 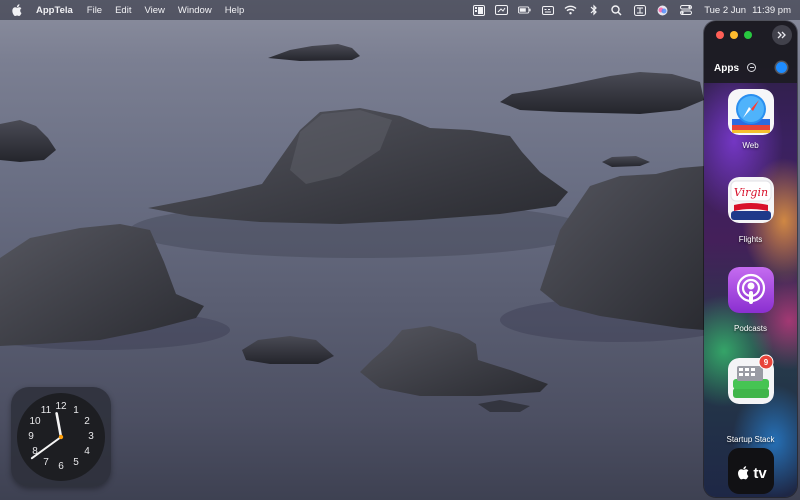 I want to click on wifi-icon, so click(x=570, y=10).